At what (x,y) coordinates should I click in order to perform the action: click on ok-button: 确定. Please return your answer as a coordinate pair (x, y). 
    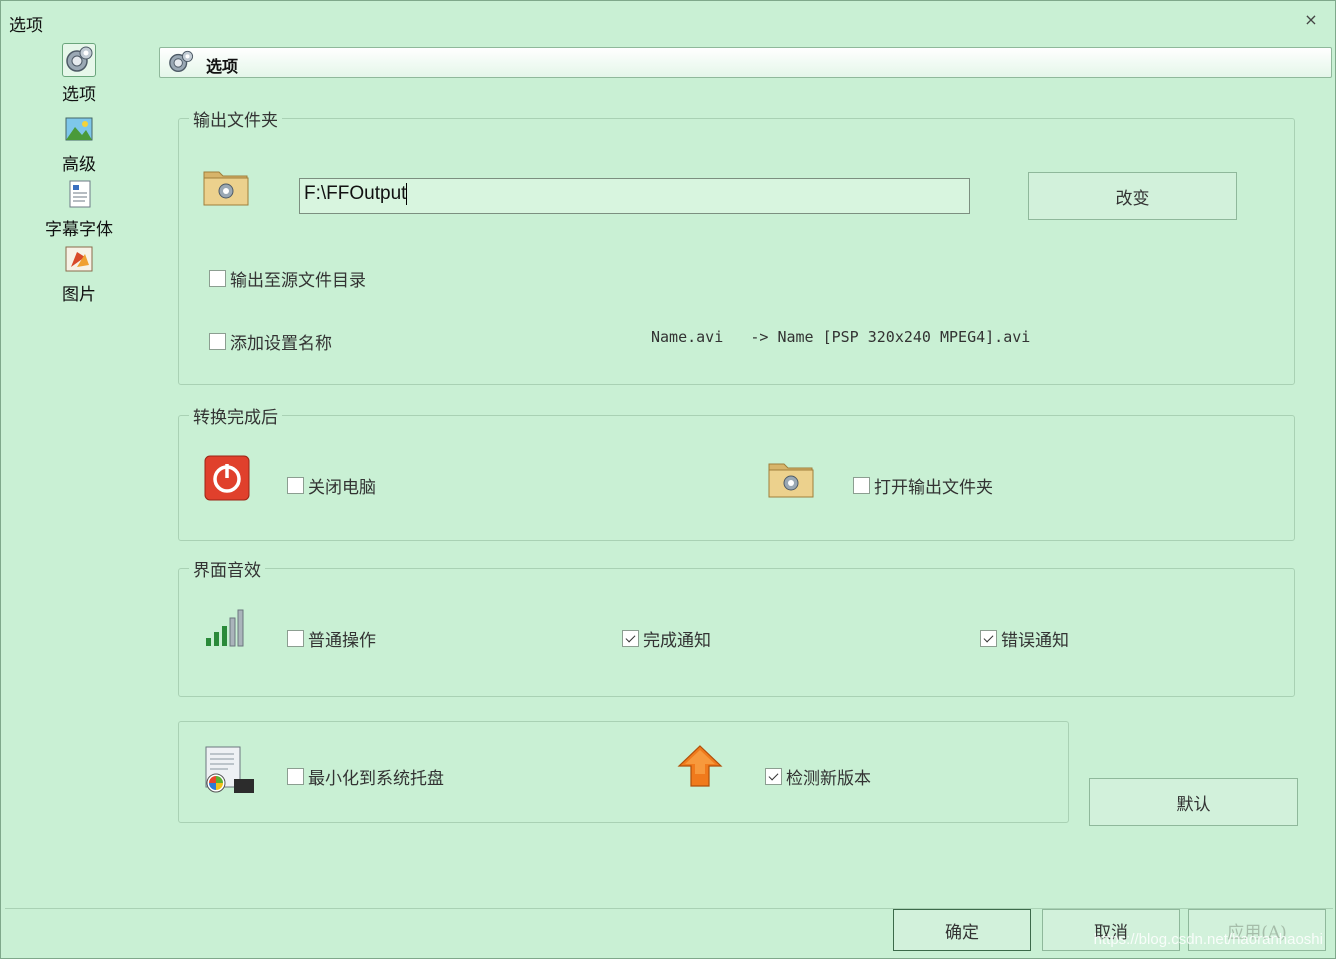
    Looking at the image, I should click on (962, 930).